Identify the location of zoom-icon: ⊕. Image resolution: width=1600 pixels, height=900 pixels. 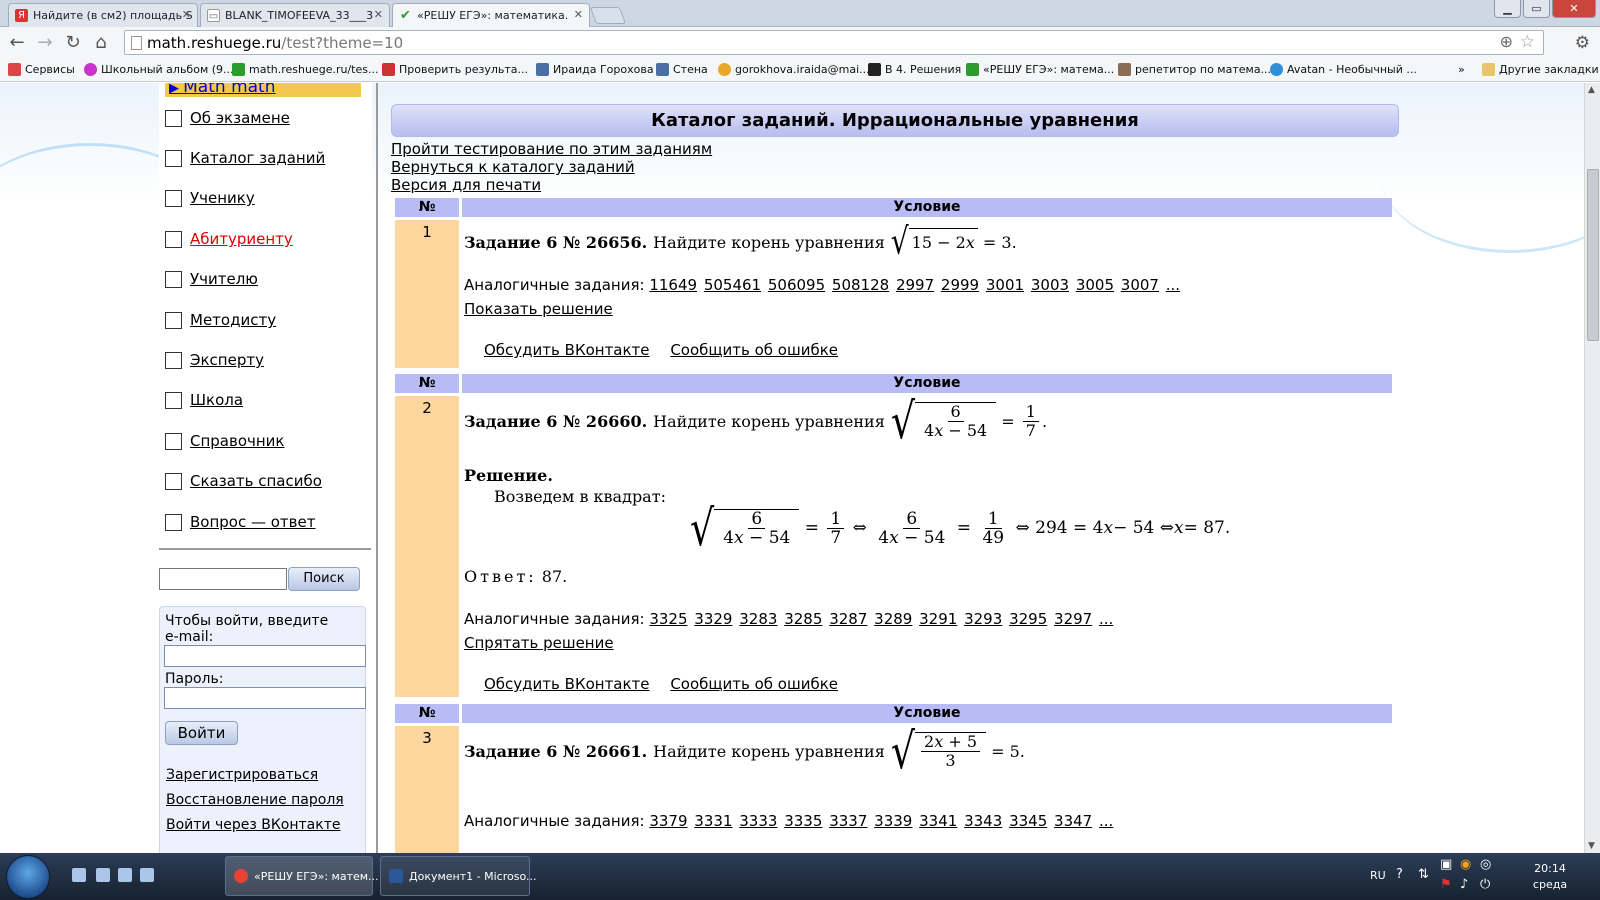
(1506, 41).